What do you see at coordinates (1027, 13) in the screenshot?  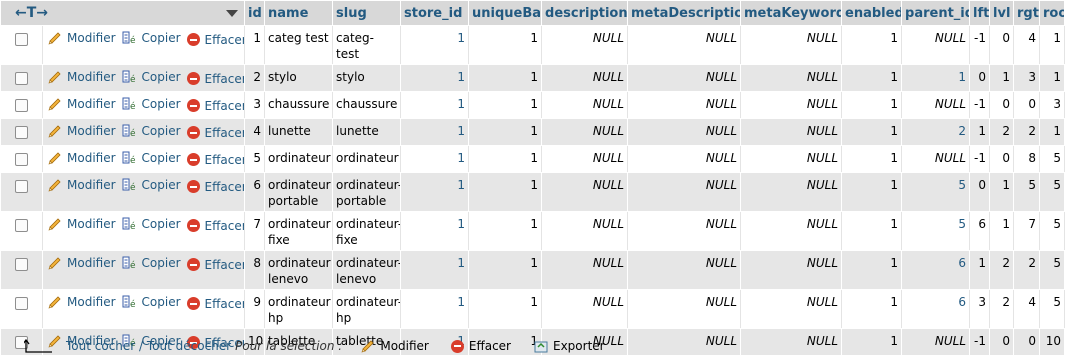 I see `column-header-rgt: rgt` at bounding box center [1027, 13].